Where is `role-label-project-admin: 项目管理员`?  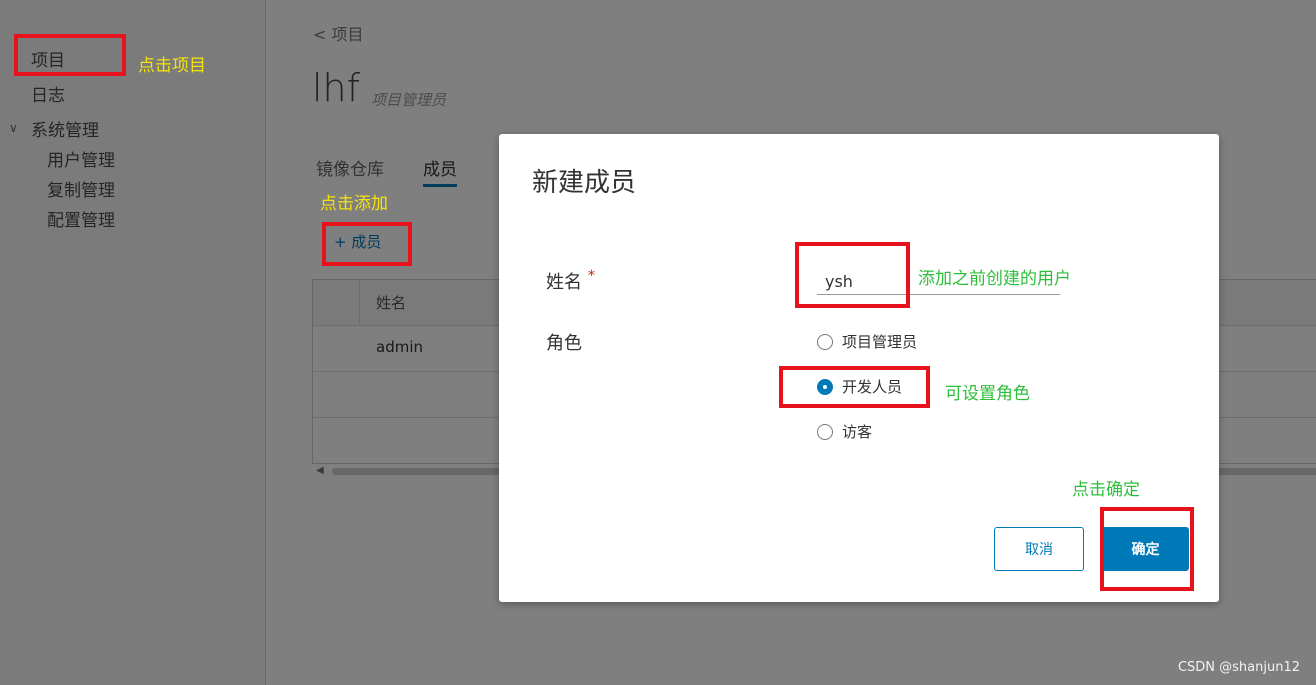
role-label-project-admin: 项目管理员 is located at coordinates (880, 342).